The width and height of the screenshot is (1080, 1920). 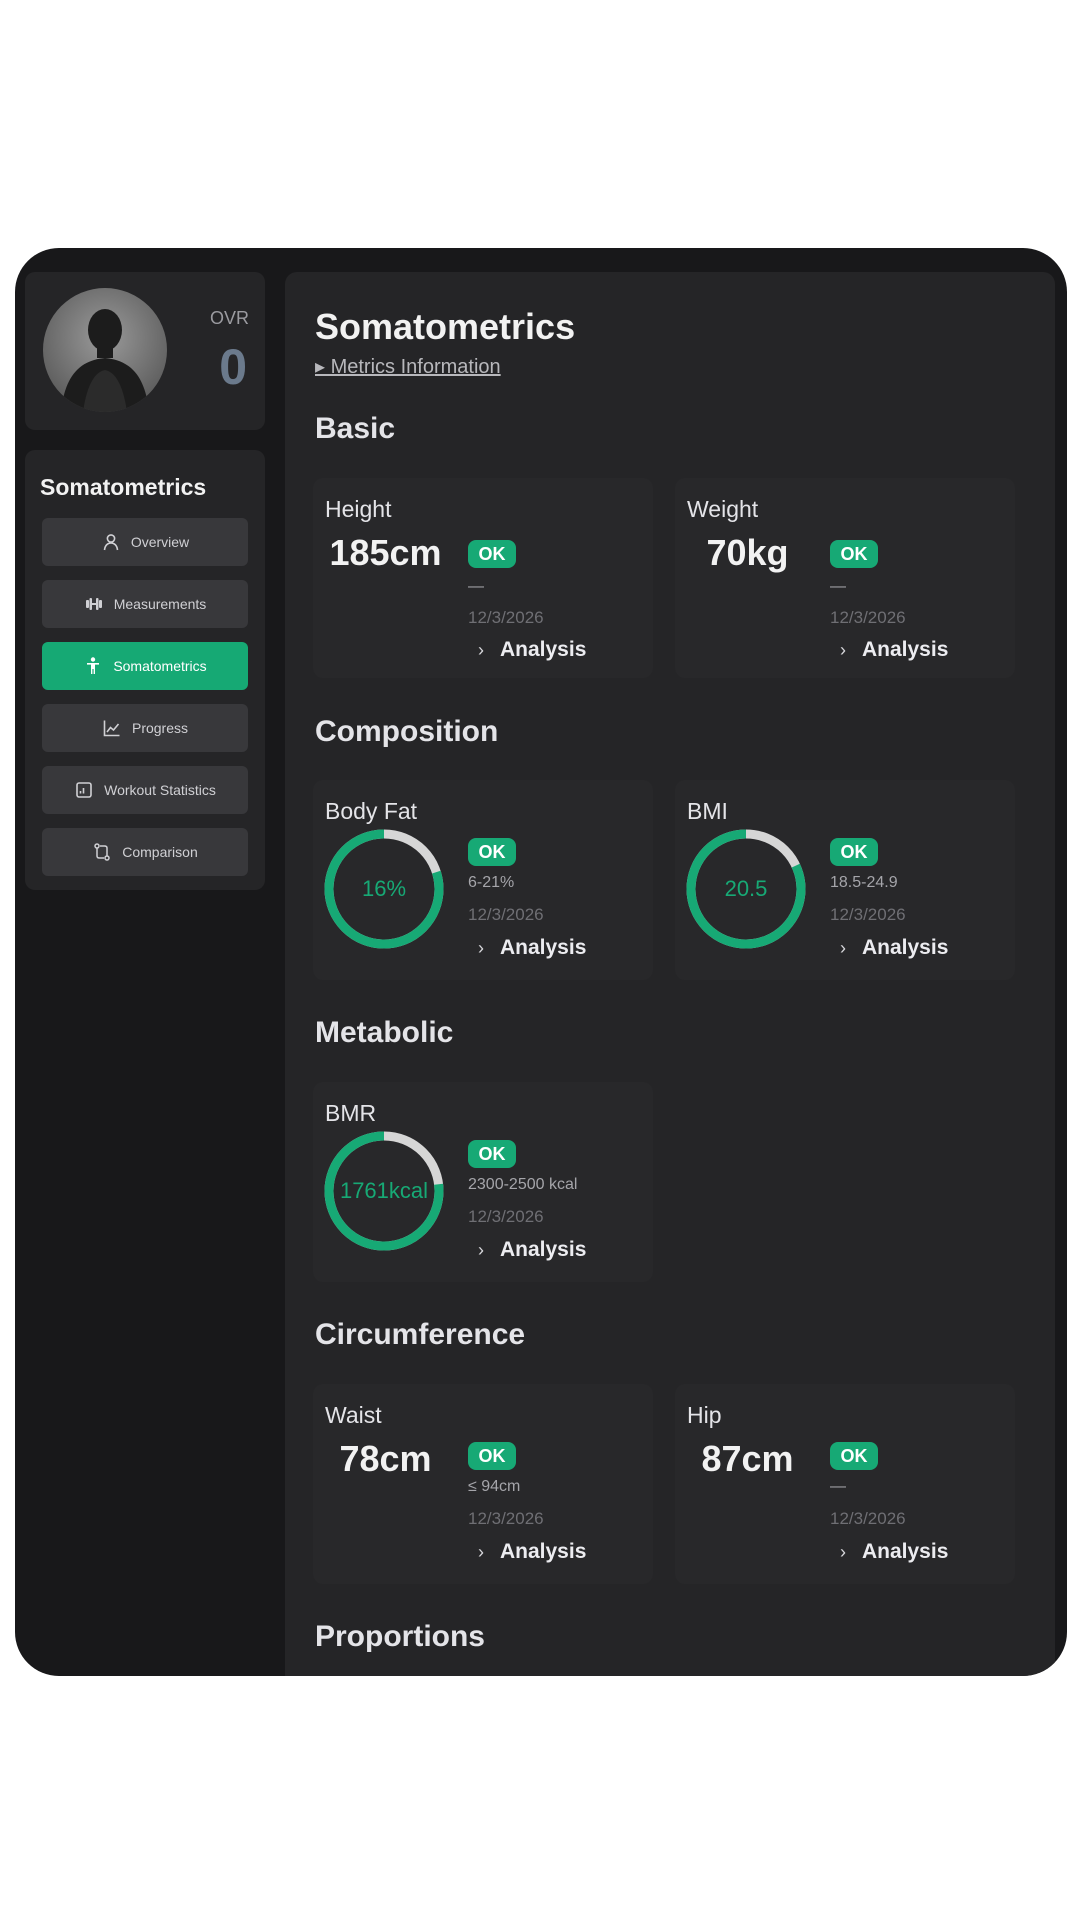 I want to click on range-text: ≤ 94cm, so click(x=494, y=1486).